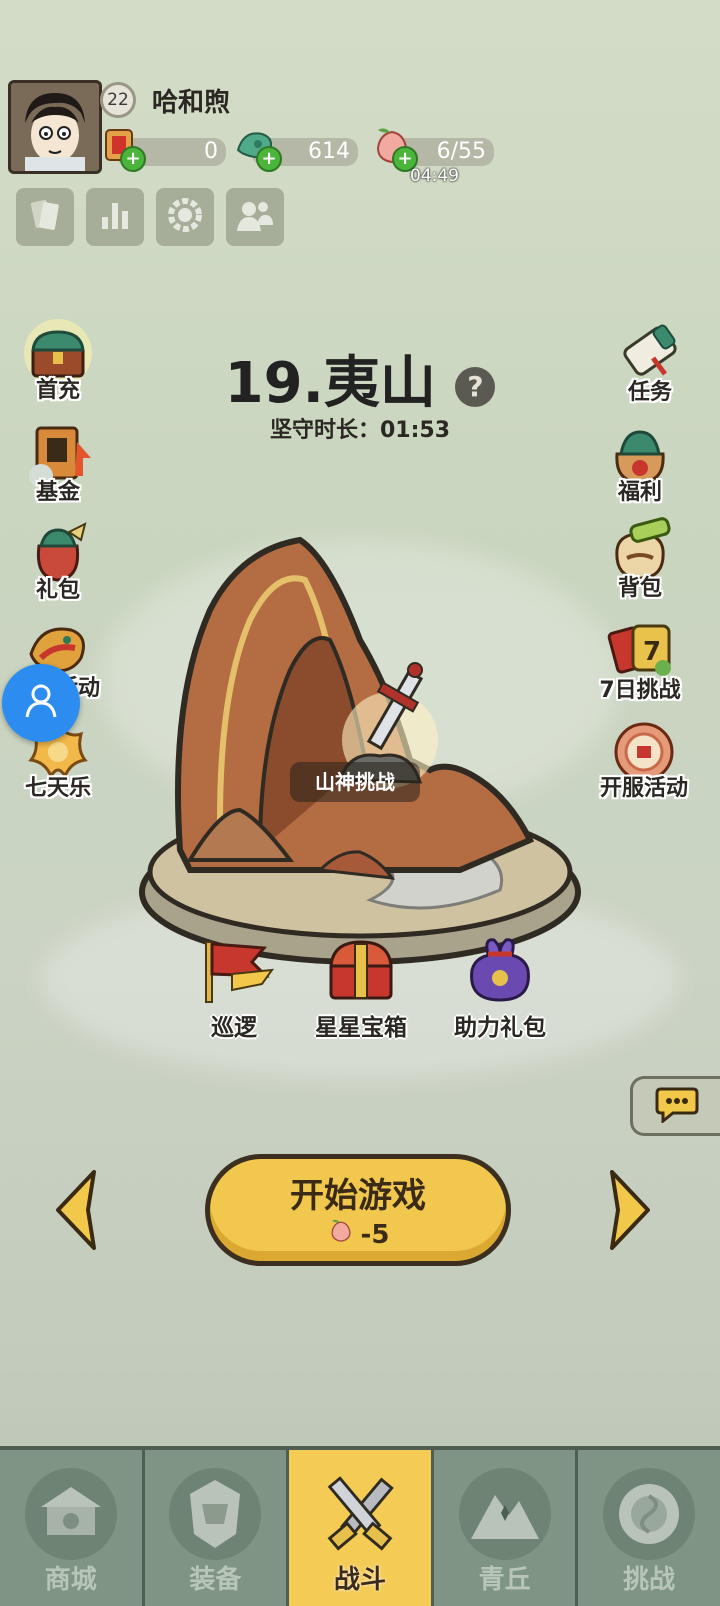  What do you see at coordinates (215, 1580) in the screenshot?
I see `nav-label: 装备` at bounding box center [215, 1580].